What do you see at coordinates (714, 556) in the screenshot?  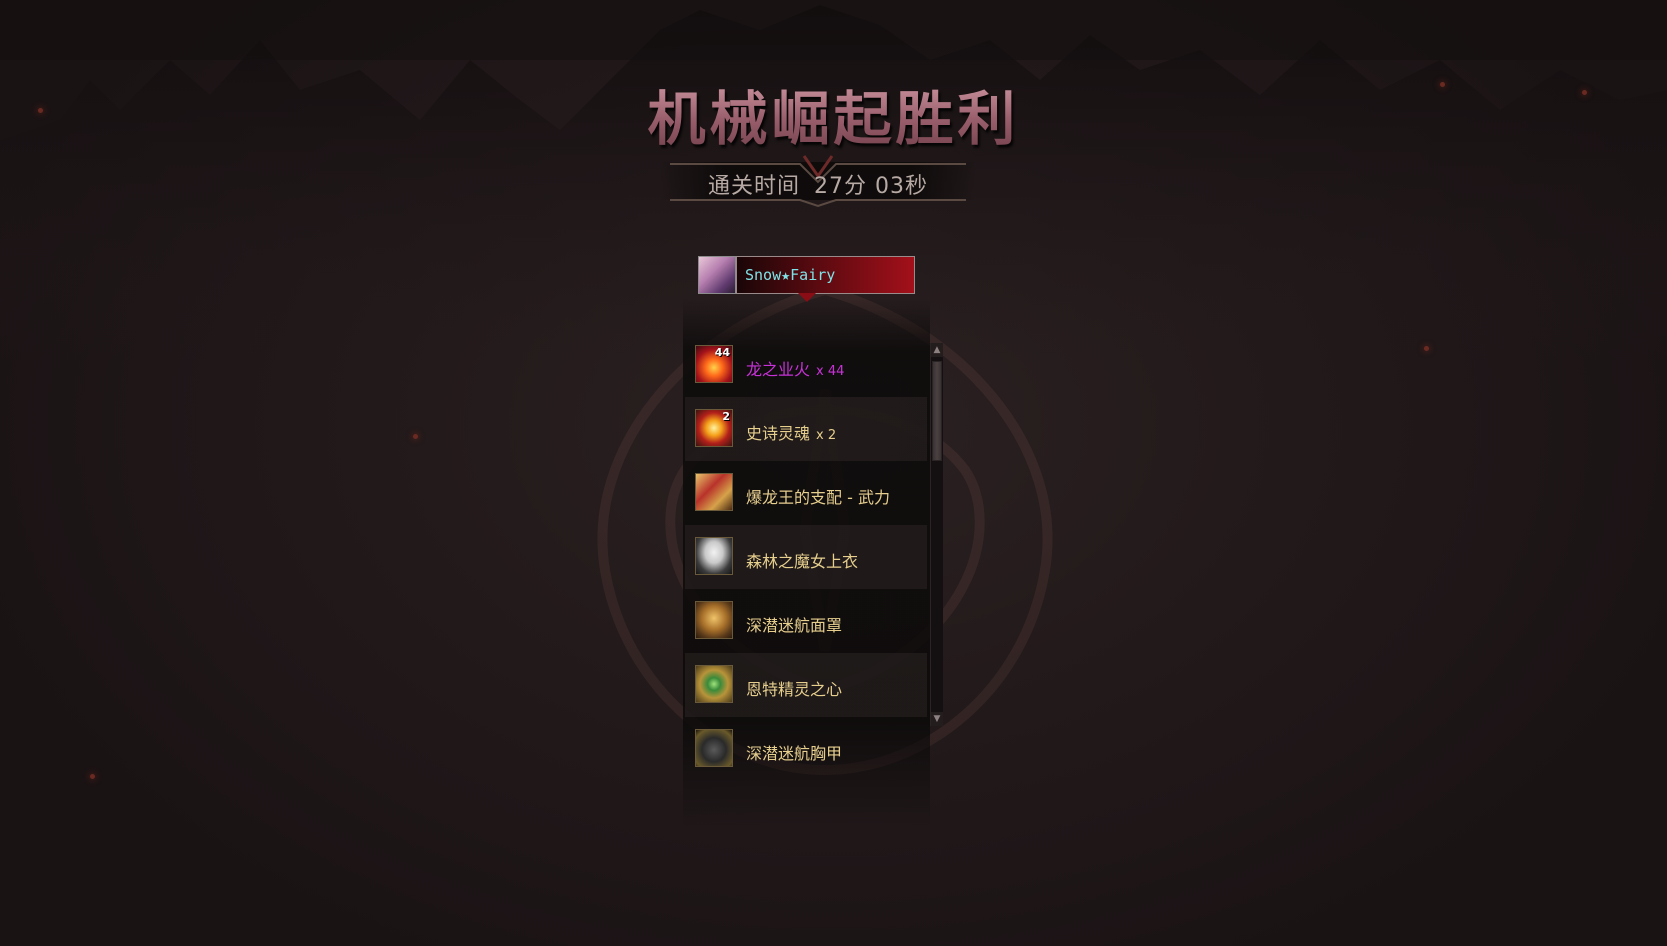 I see `forest-witch-coat-icon` at bounding box center [714, 556].